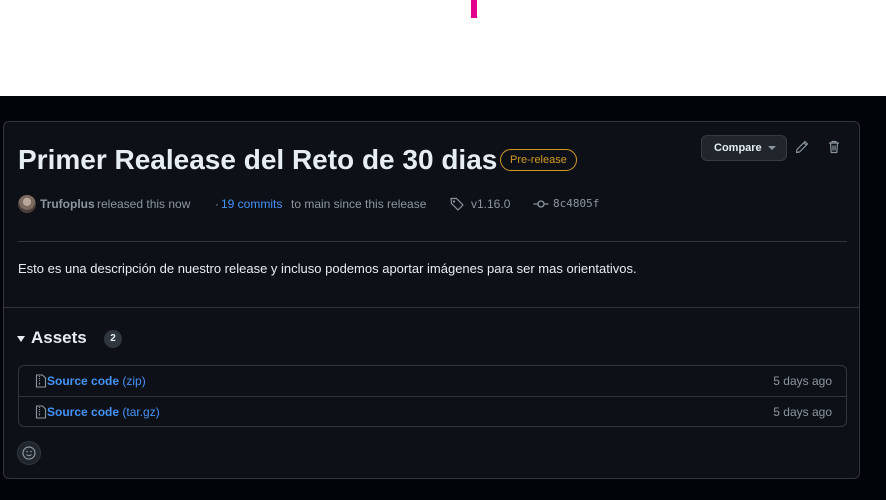  I want to click on commits-link: 19 commits, so click(251, 204).